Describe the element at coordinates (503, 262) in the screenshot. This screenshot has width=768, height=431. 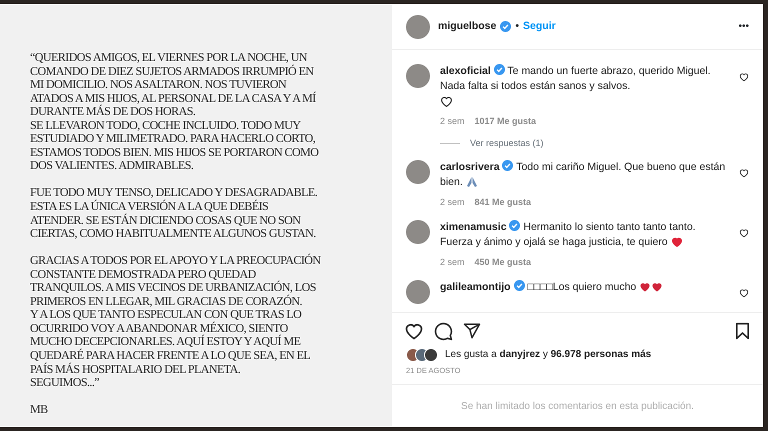
I see `like-count: 450 Me gusta` at that location.